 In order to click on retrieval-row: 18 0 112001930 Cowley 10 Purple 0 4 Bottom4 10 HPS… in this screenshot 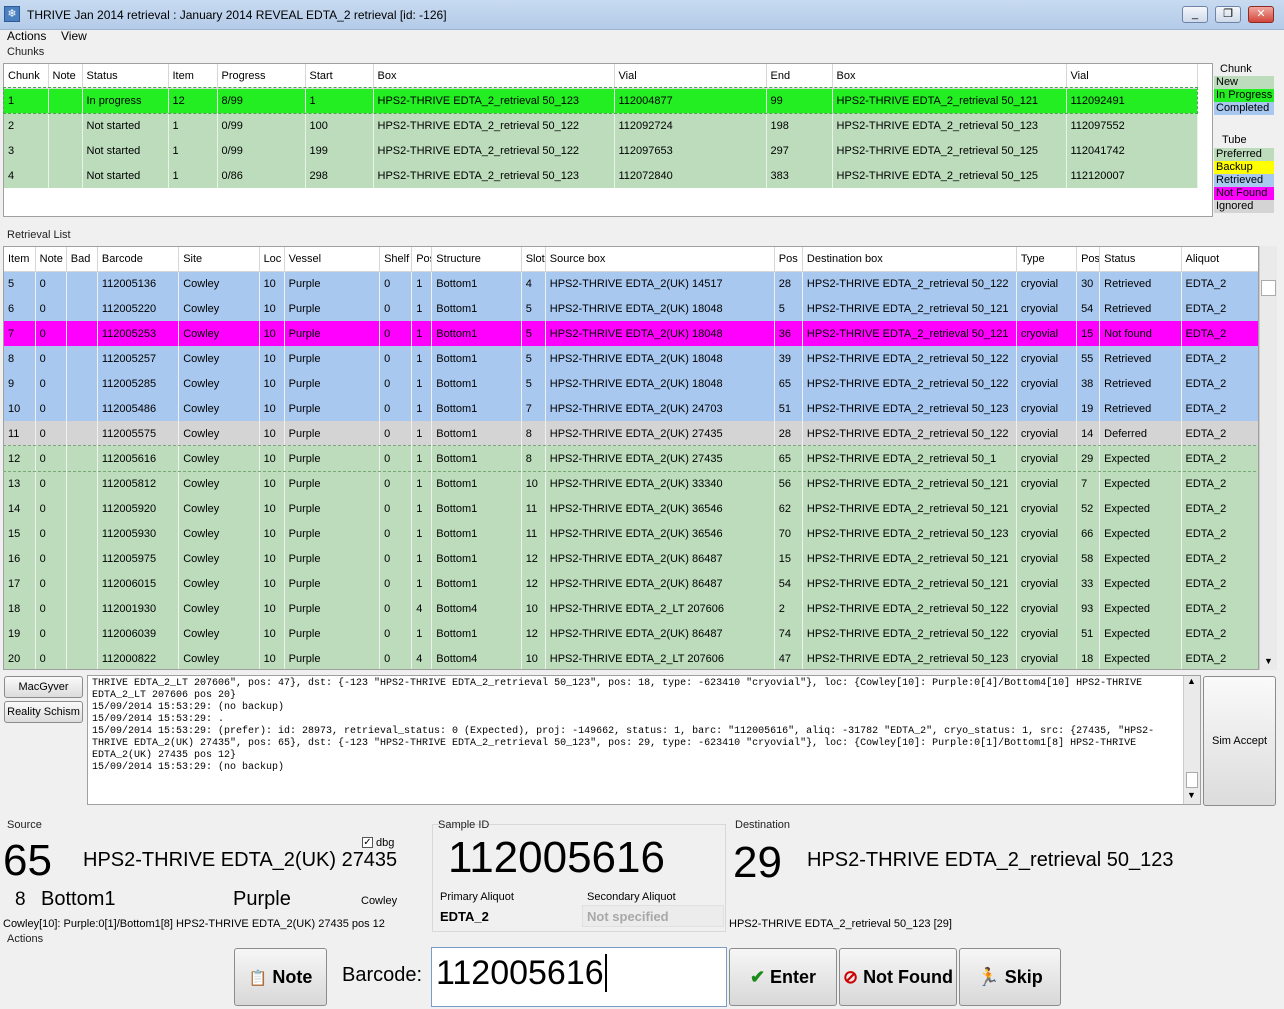, I will do `click(631, 608)`.